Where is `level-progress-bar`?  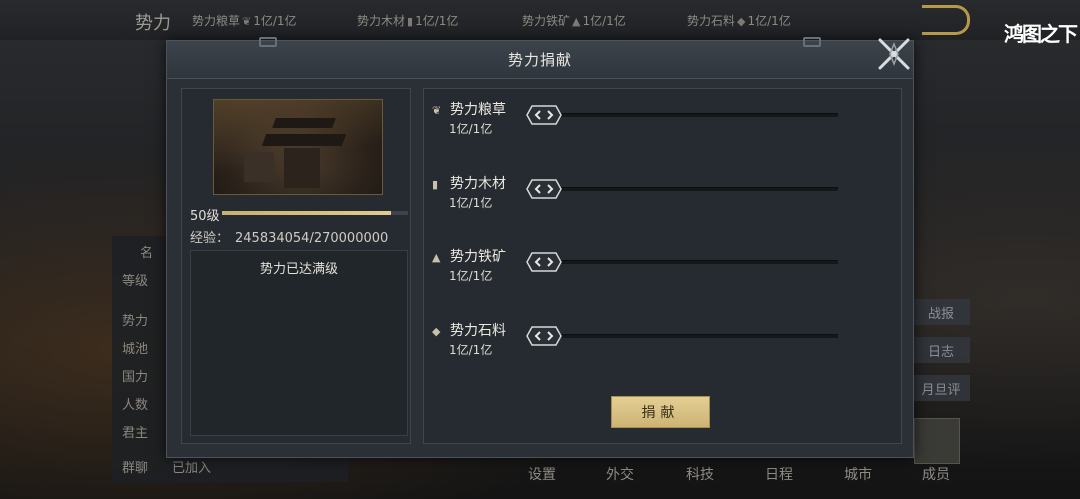
level-progress-bar is located at coordinates (315, 213).